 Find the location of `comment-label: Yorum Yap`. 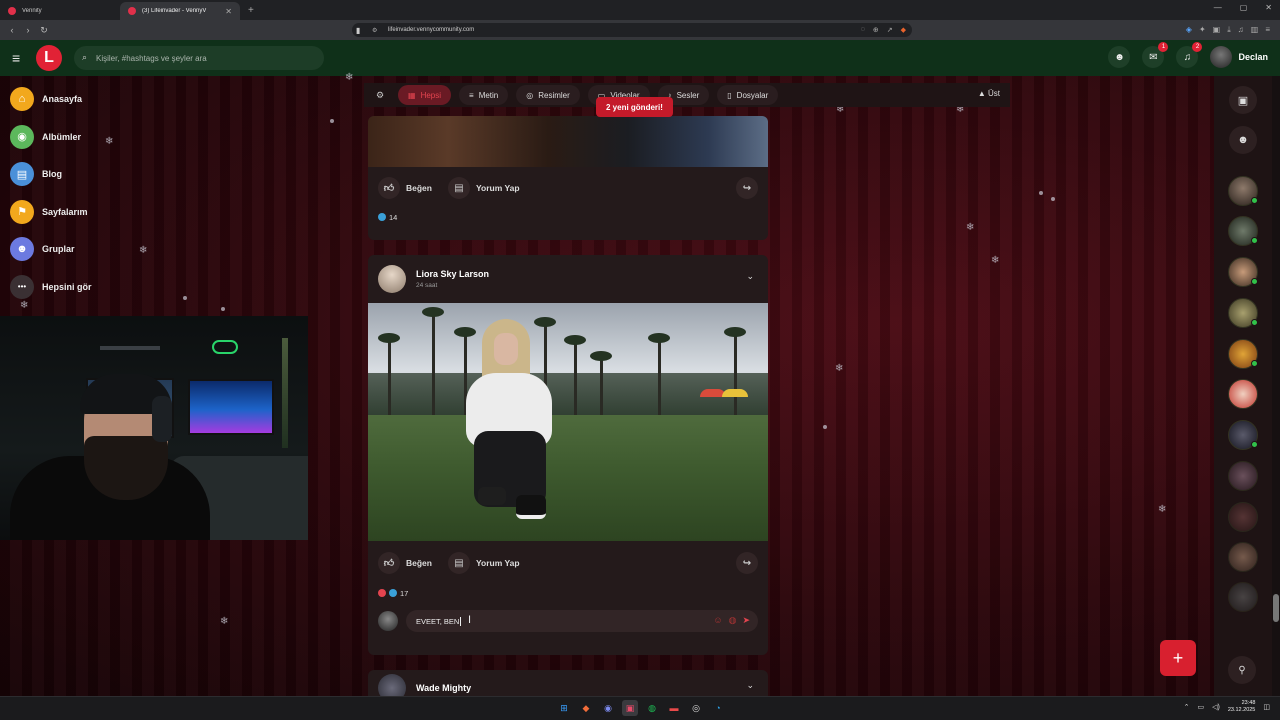

comment-label: Yorum Yap is located at coordinates (497, 563).